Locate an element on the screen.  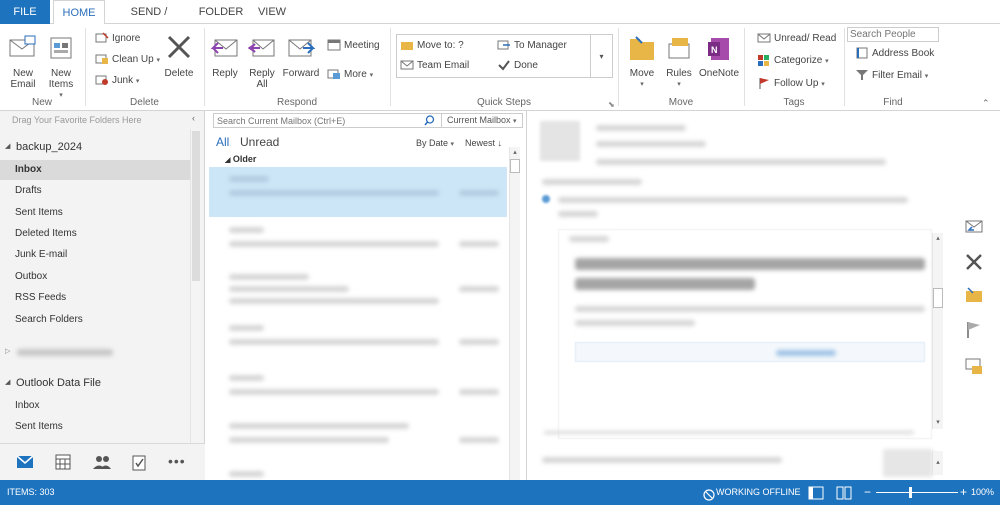
delete-action-icon is located at coordinates (974, 263).